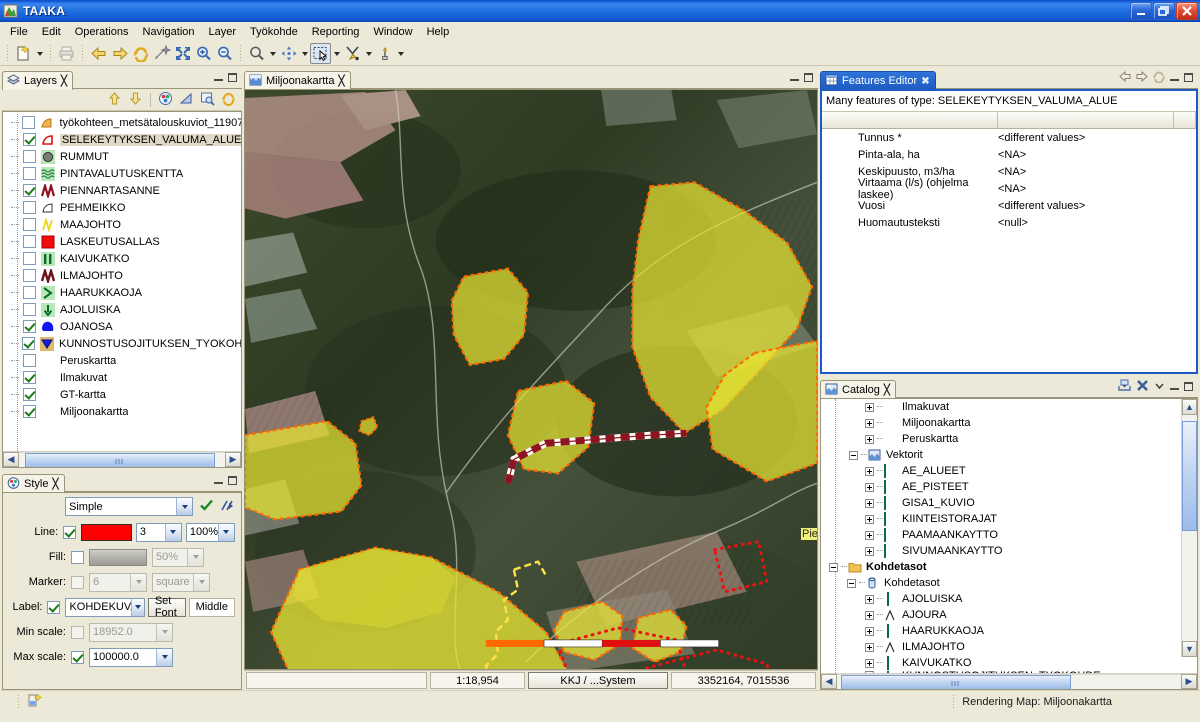 The width and height of the screenshot is (1200, 722). What do you see at coordinates (178, 557) in the screenshot?
I see `fill-opacity-select: 50%` at bounding box center [178, 557].